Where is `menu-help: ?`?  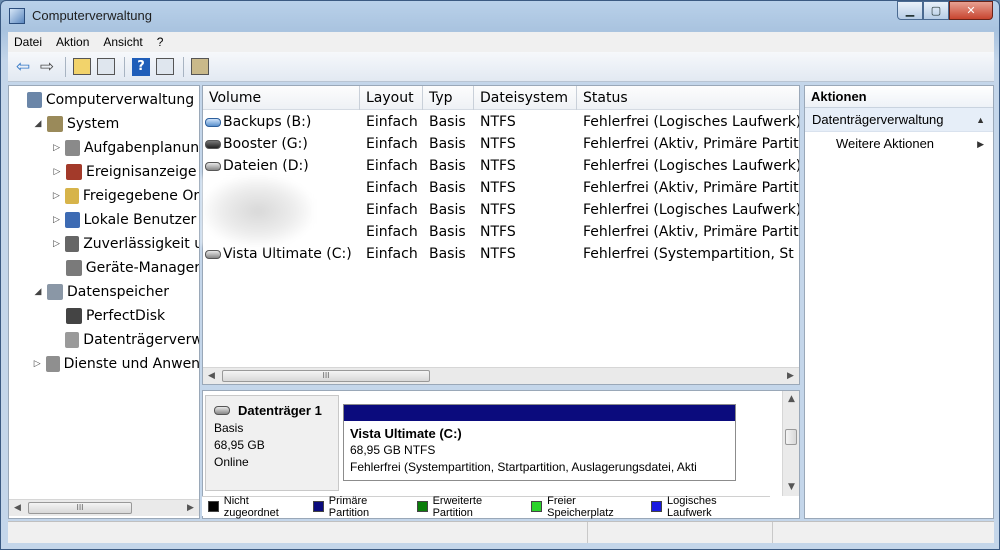 menu-help: ? is located at coordinates (160, 42).